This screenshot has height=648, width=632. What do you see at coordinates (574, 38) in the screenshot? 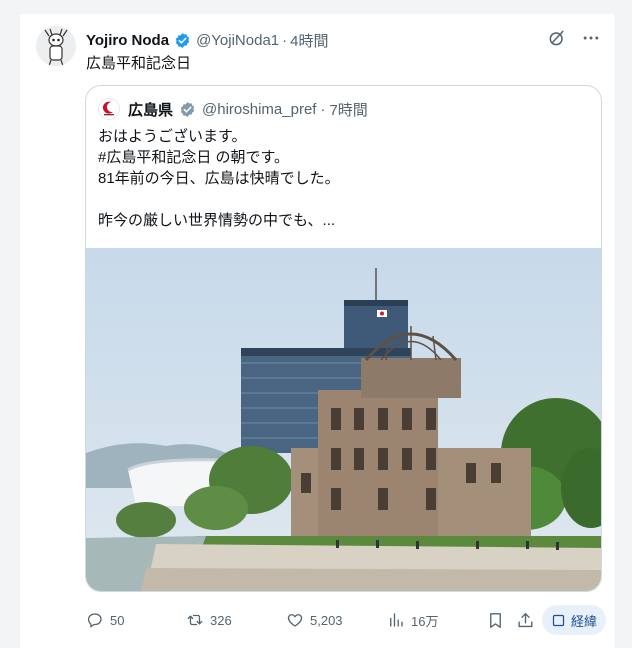
I see `top-actions` at bounding box center [574, 38].